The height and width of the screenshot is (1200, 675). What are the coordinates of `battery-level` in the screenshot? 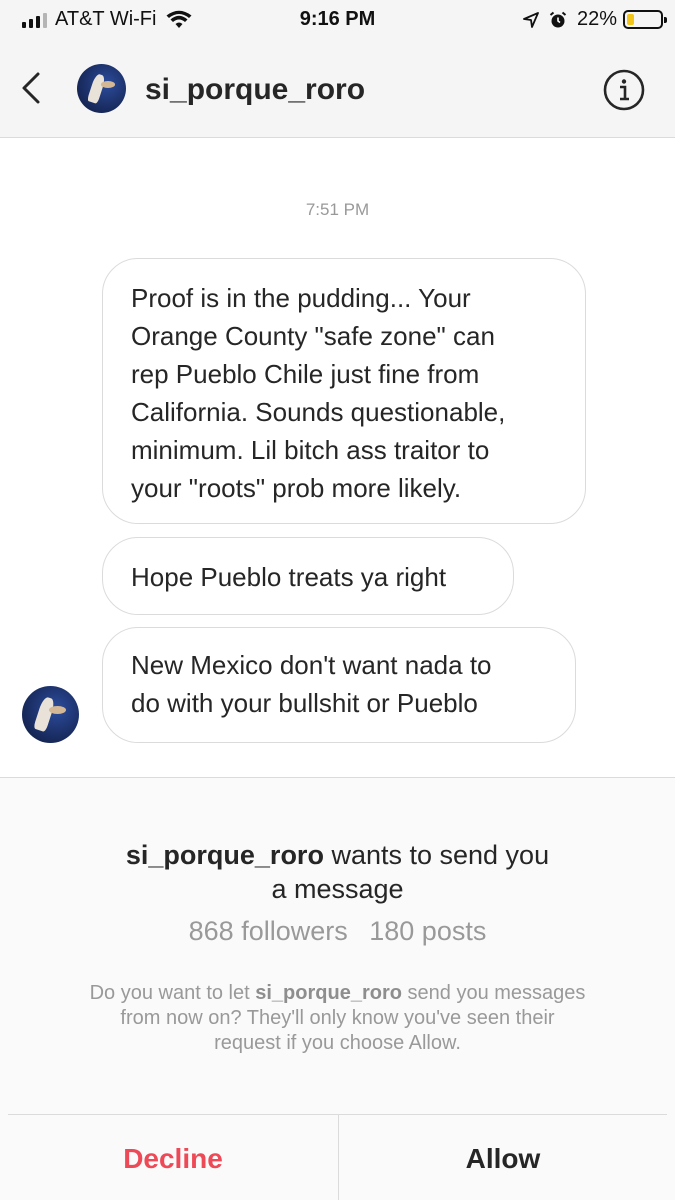 It's located at (631, 19).